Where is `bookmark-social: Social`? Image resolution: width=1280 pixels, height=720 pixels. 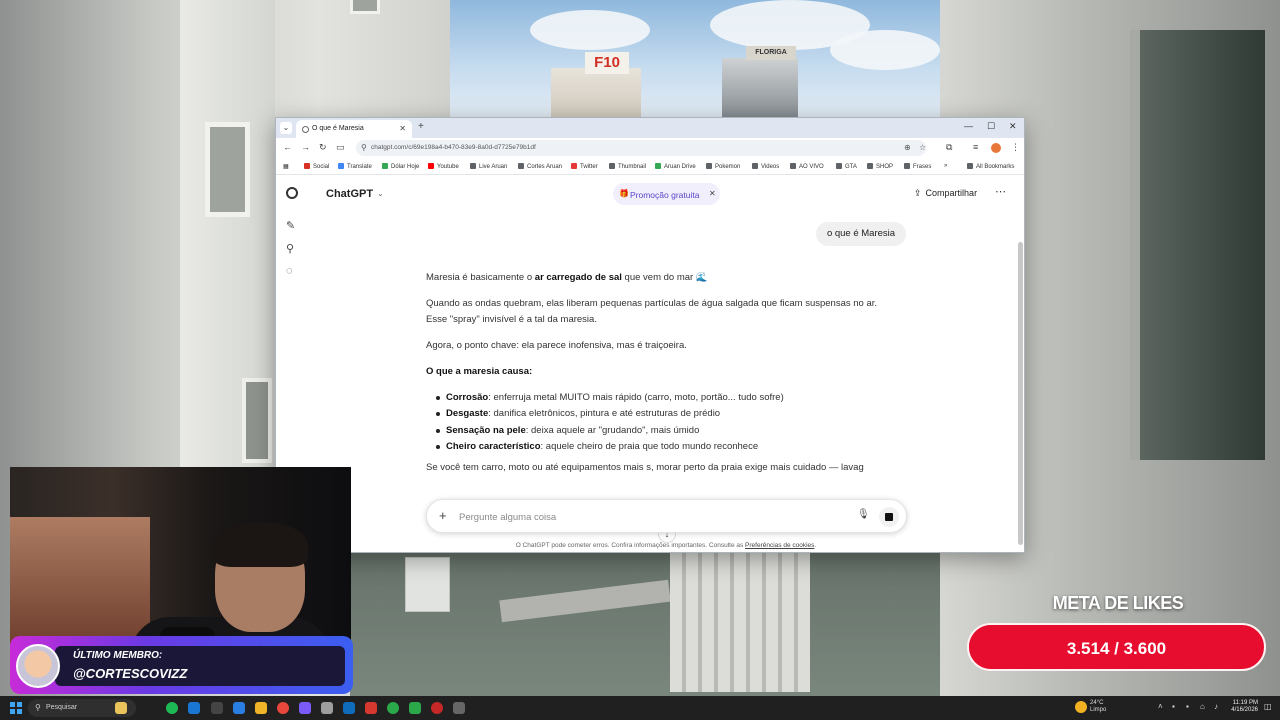 bookmark-social: Social is located at coordinates (316, 166).